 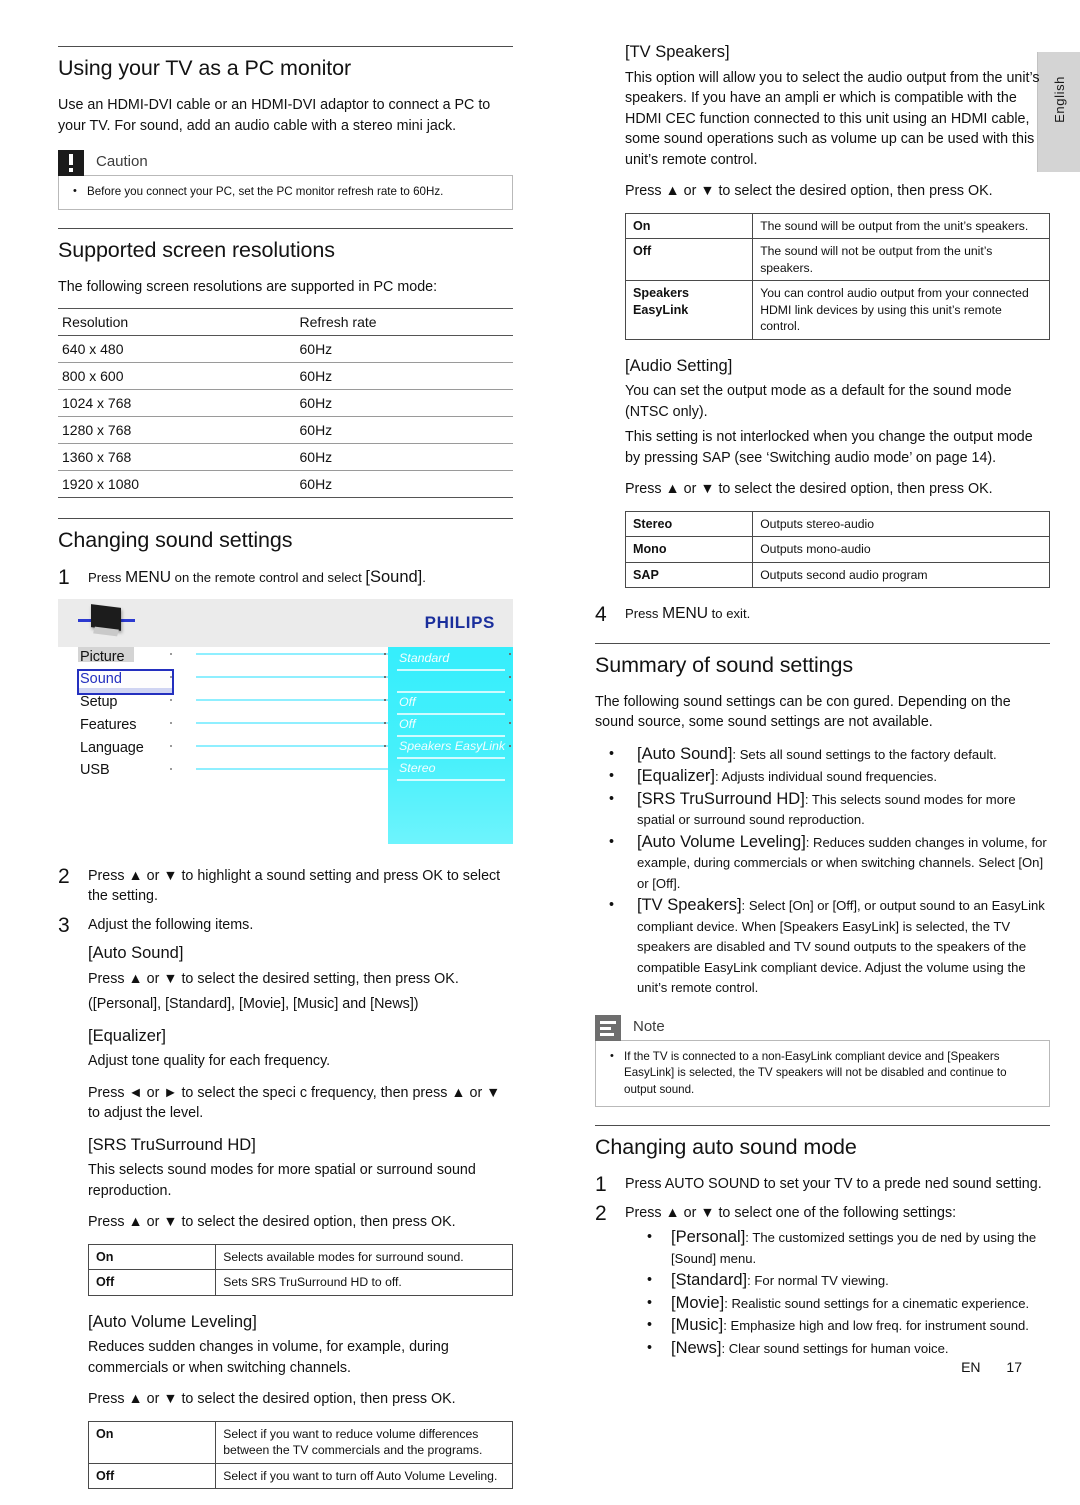 I want to click on osd-value-srs: Off, so click(x=407, y=724).